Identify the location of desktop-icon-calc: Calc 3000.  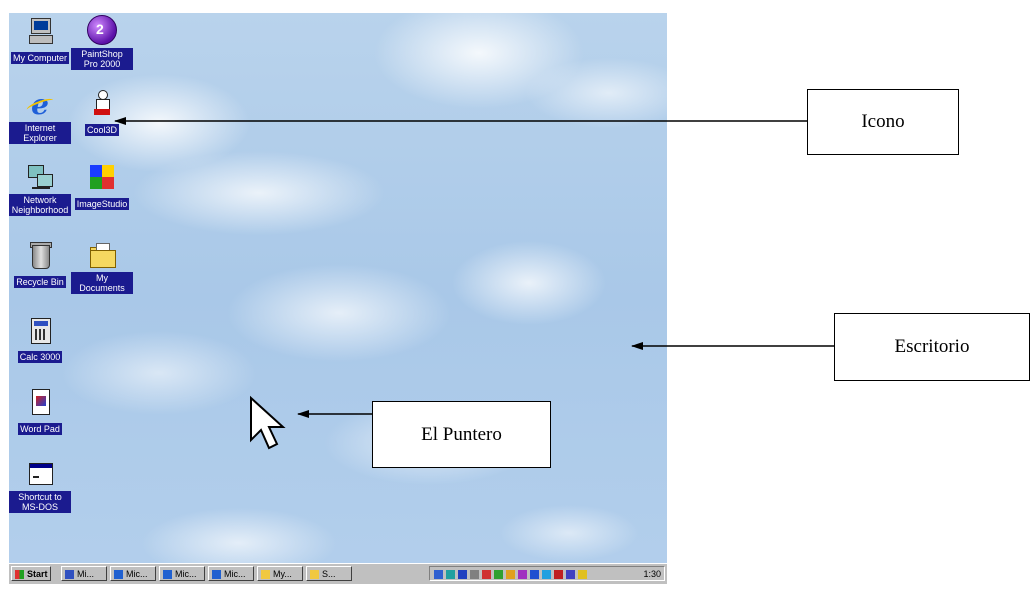
(40, 340).